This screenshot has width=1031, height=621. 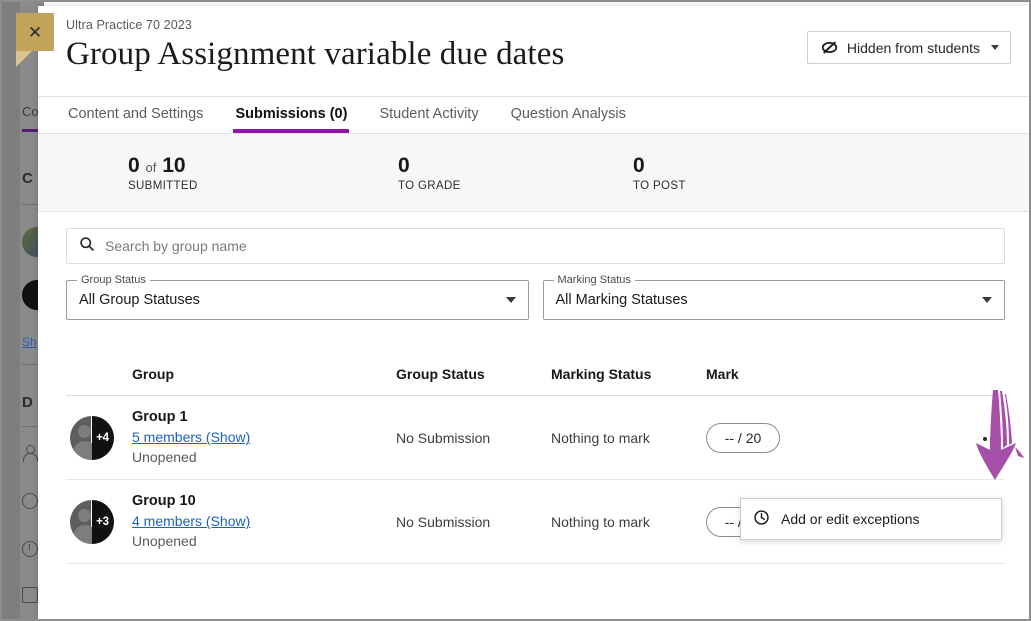 I want to click on cell-actions, so click(x=948, y=437).